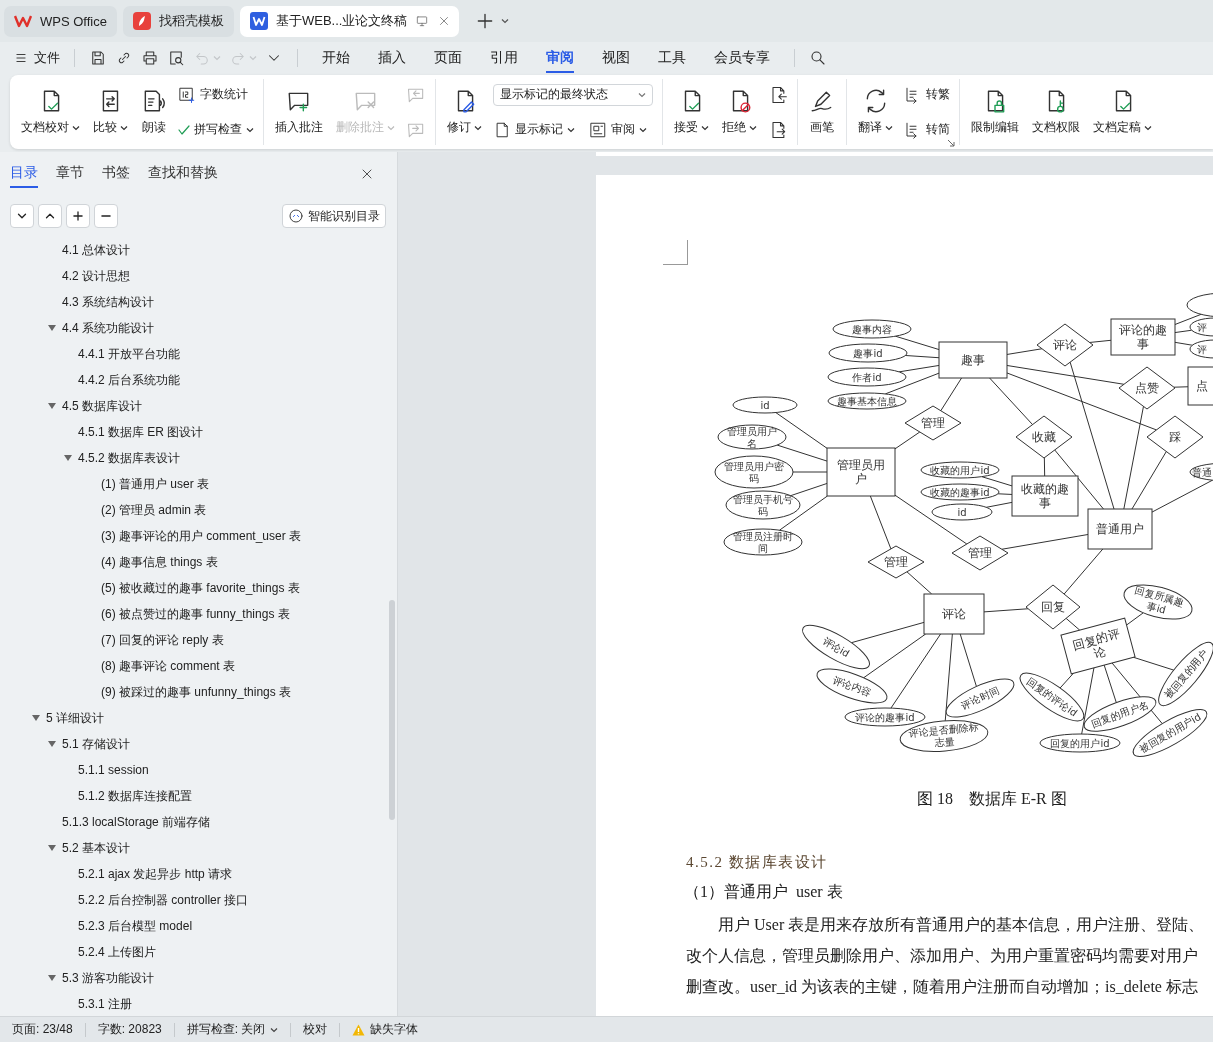 The width and height of the screenshot is (1213, 1042). Describe the element at coordinates (618, 129) in the screenshot. I see `ribbon-button: 审阅` at that location.